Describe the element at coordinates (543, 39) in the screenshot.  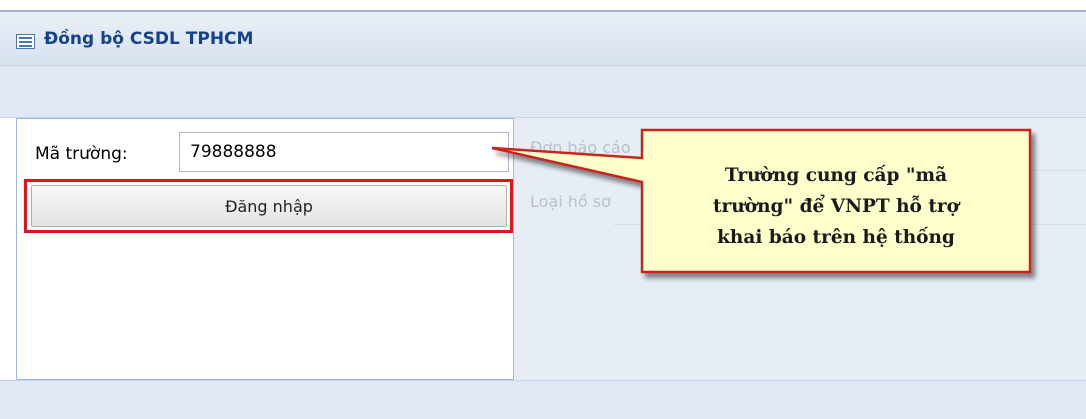
I see `window-title-bar: Đồng bộ CSDL TPHCM` at that location.